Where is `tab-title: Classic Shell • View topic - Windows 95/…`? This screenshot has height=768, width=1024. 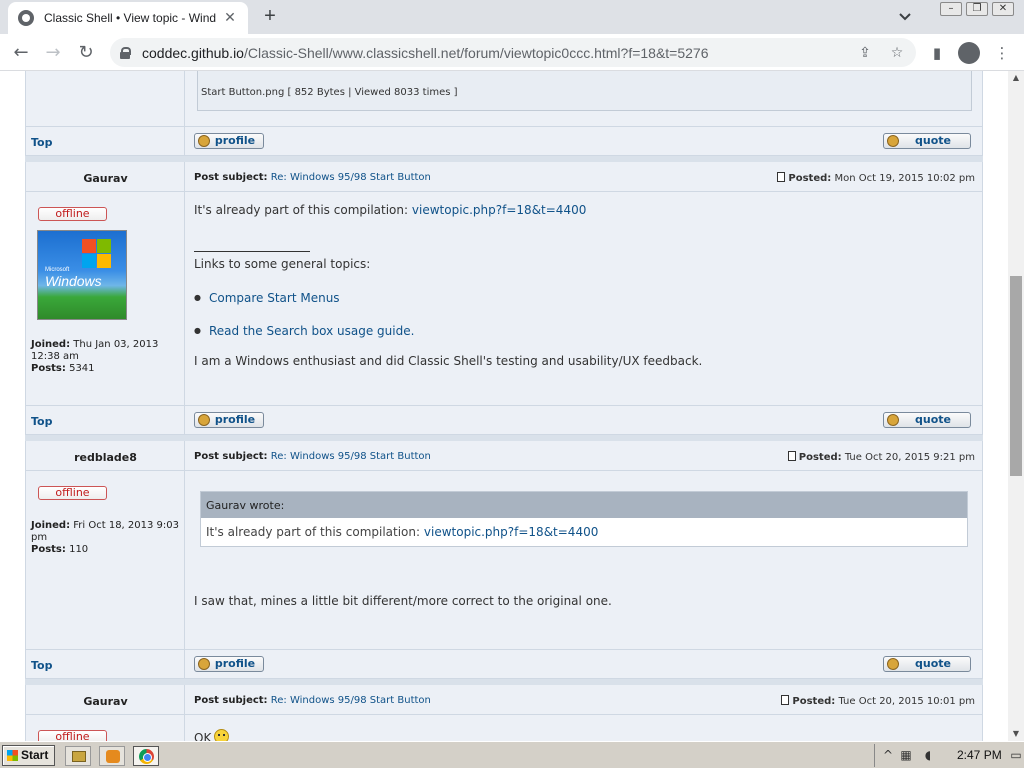
tab-title: Classic Shell • View topic - Windows 95/… is located at coordinates (130, 18).